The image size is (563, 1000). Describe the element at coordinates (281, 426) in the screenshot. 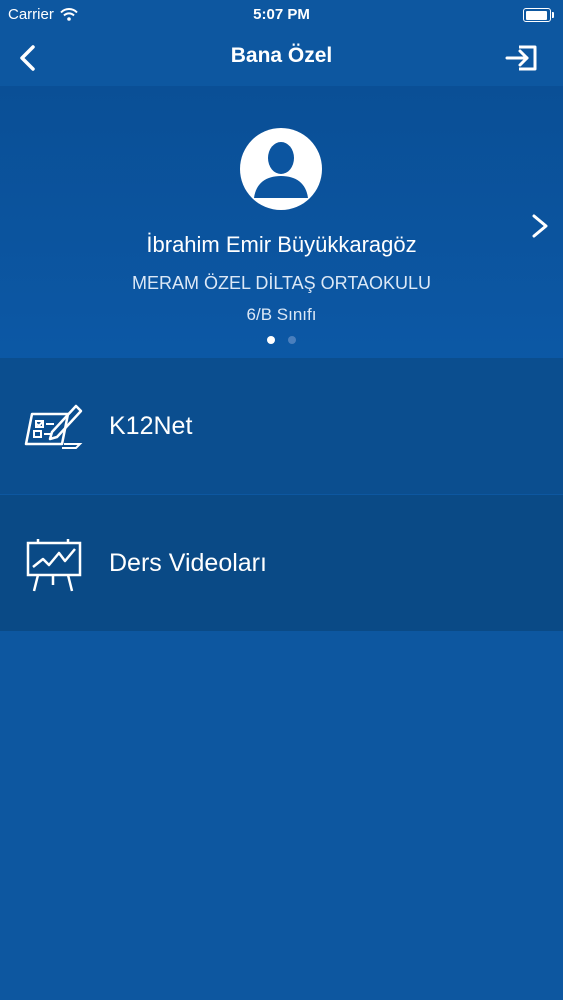

I see `menu-item-k12net: K12Net` at that location.